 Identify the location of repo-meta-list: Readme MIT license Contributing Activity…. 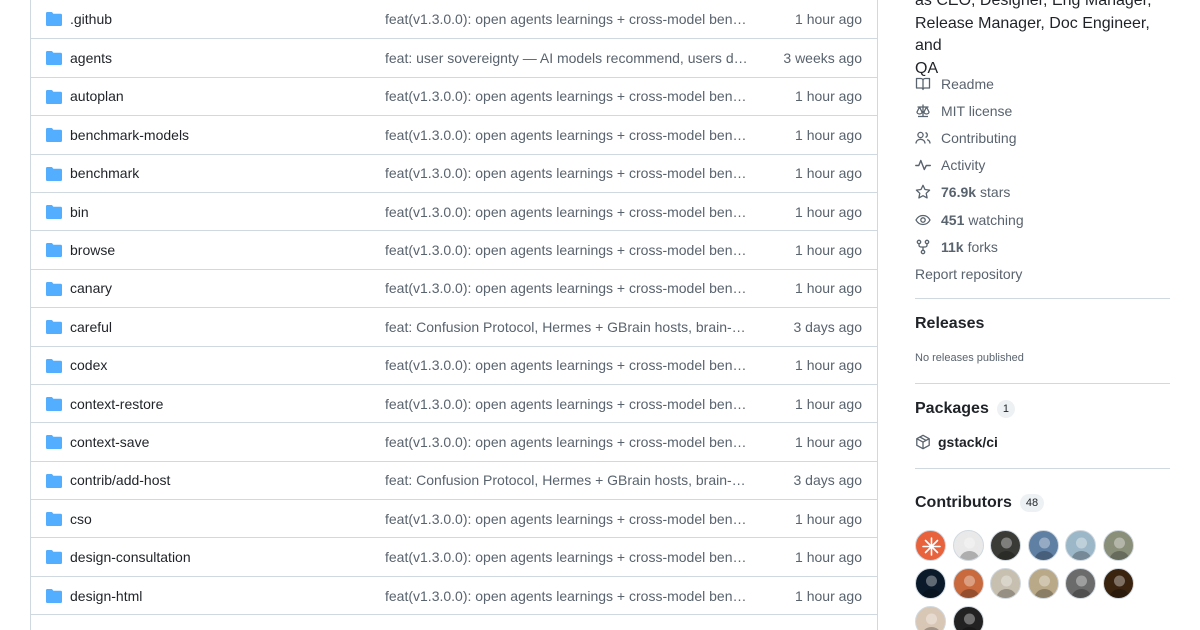
(1042, 179).